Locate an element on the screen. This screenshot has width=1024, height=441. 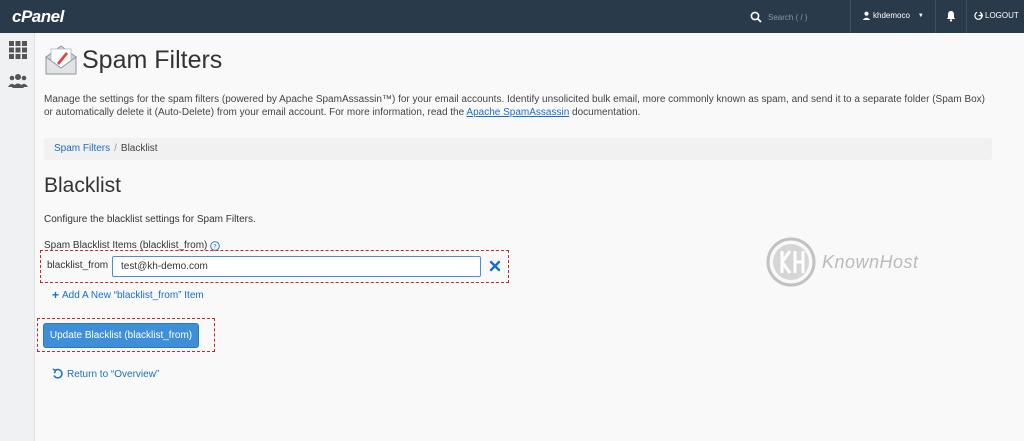
blacklist-from-label: blacklist_from is located at coordinates (78, 265).